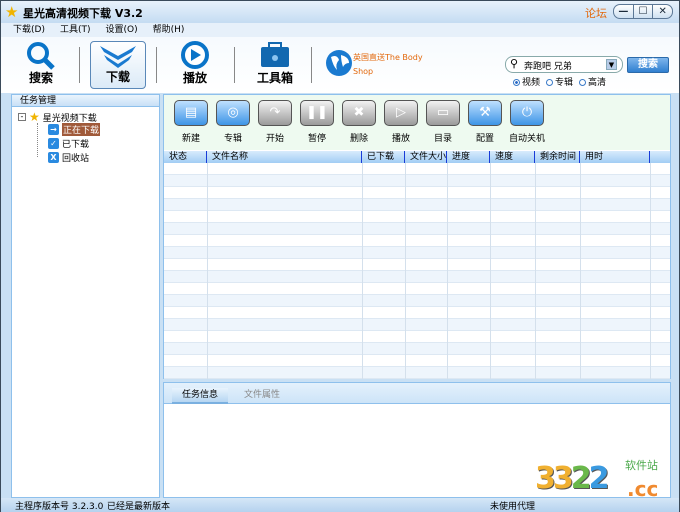 The height and width of the screenshot is (512, 680). Describe the element at coordinates (340, 12) in the screenshot. I see `title-bar: ★ 星光高清视频下载 V3.2` at that location.